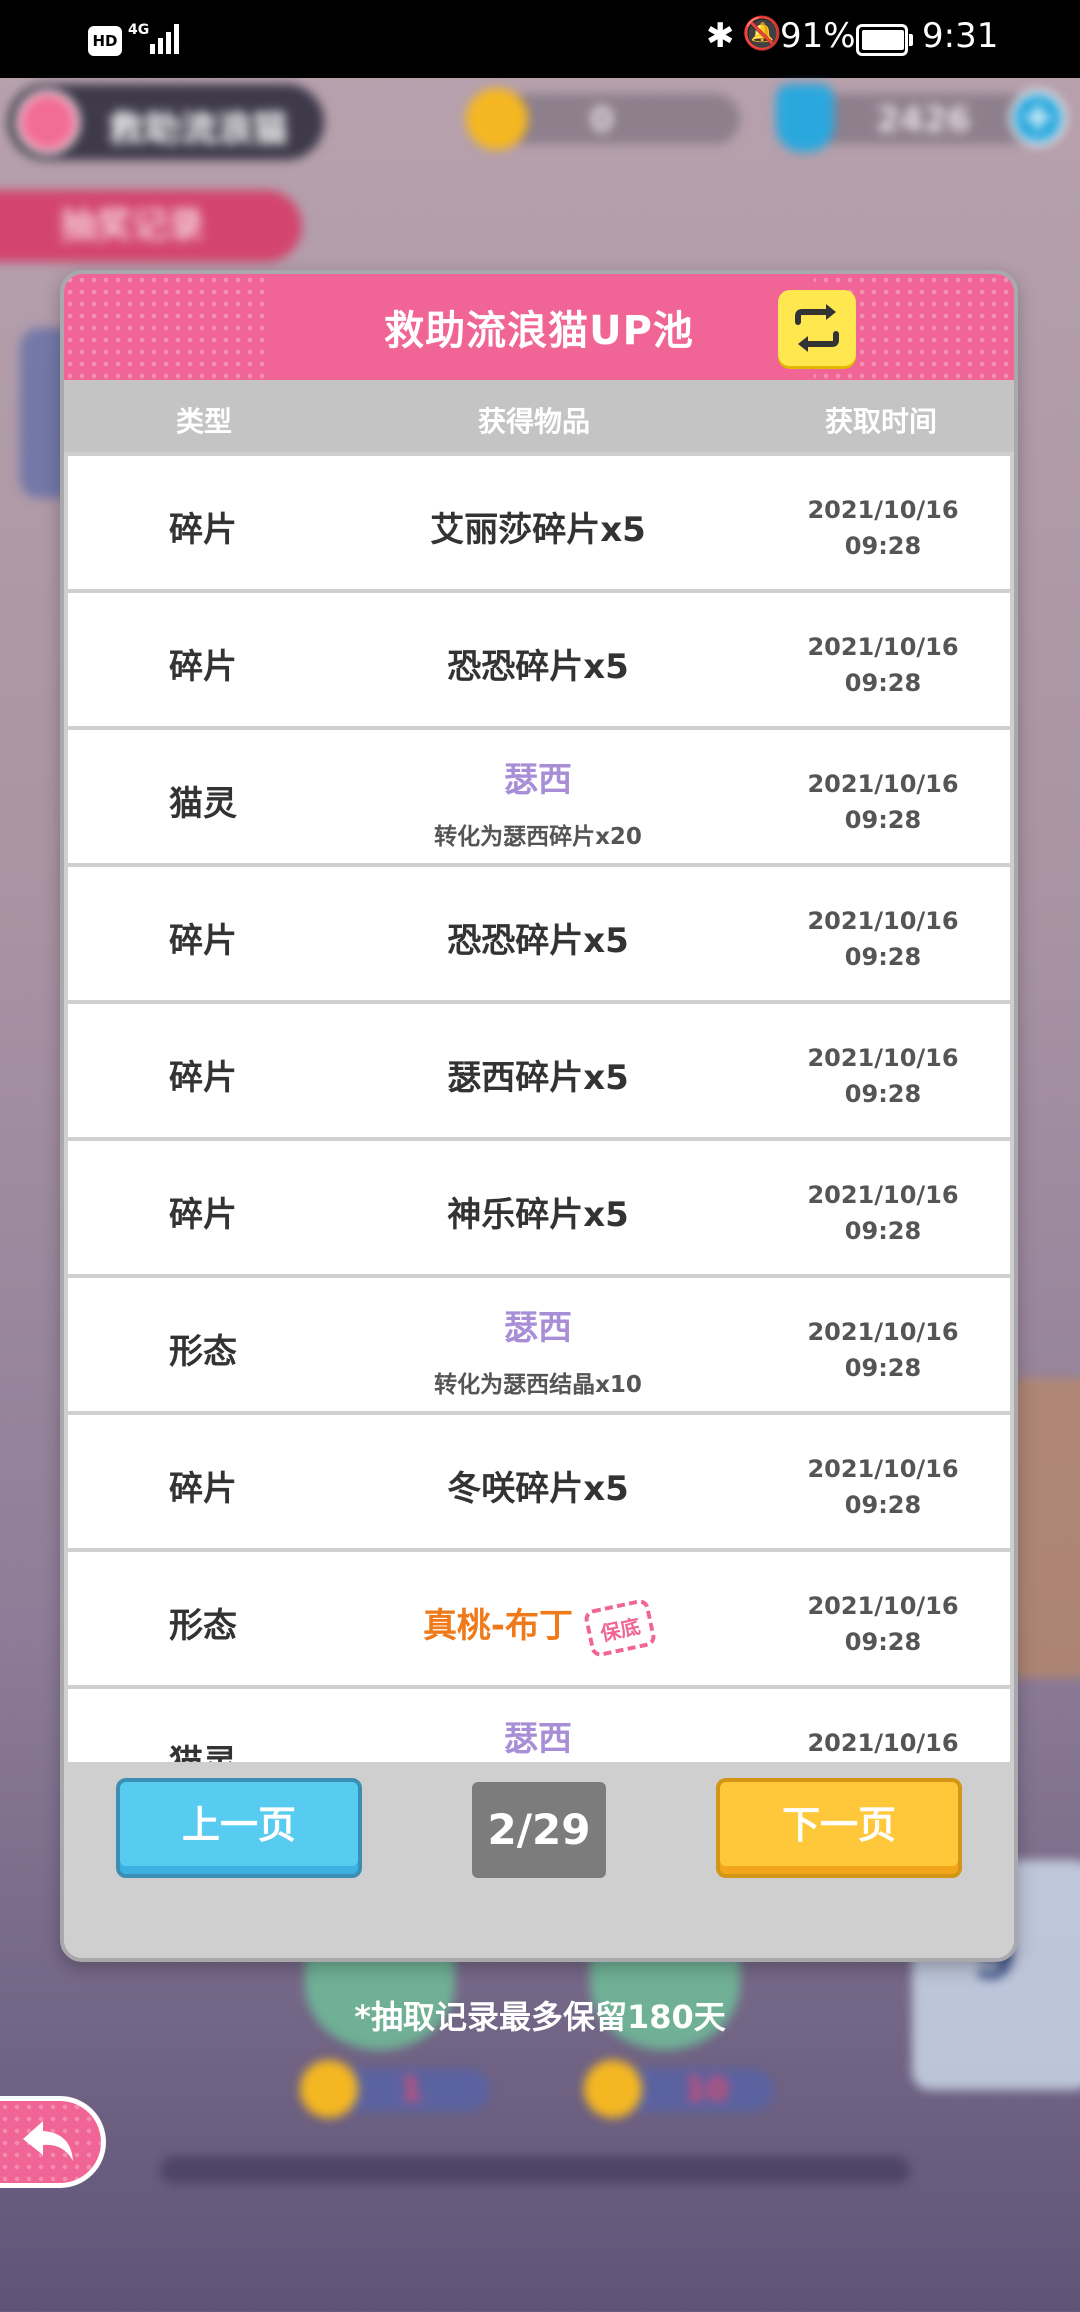 The width and height of the screenshot is (1080, 2312). I want to click on record-row: 碎片 瑟西碎片x5 2021/10/16 09:28, so click(539, 1072).